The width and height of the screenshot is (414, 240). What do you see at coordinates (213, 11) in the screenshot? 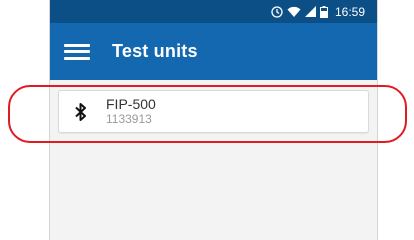
I see `status-bar: 16:59` at bounding box center [213, 11].